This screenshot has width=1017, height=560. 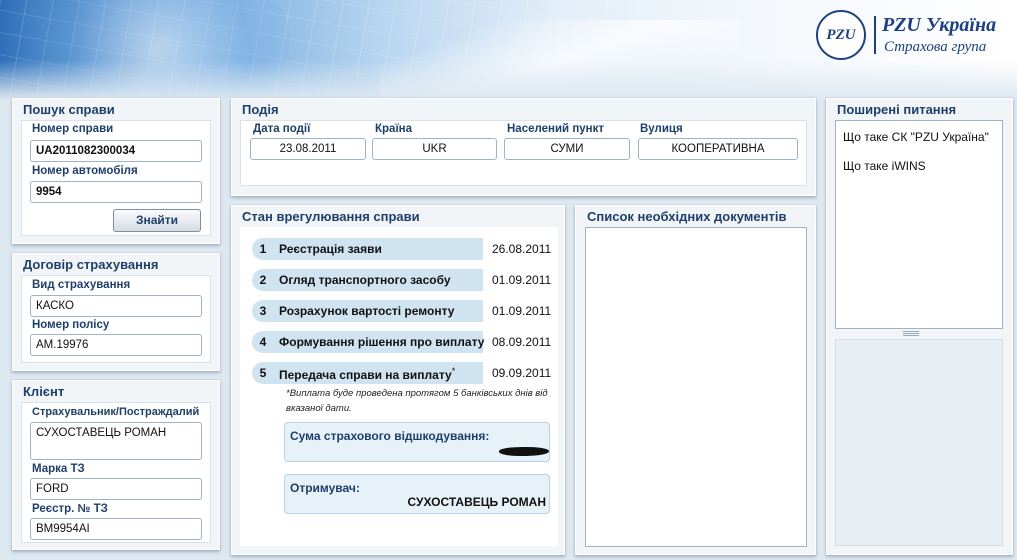 I want to click on documents-panel-title: Список необхідних документів, so click(x=687, y=216).